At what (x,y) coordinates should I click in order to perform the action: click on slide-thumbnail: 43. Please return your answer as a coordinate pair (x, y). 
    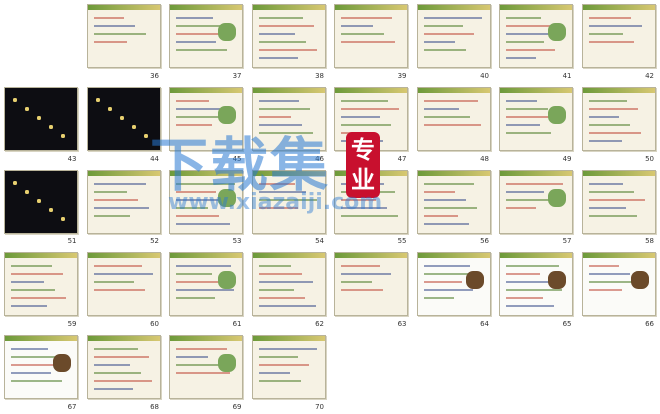
    Looking at the image, I should click on (41, 124).